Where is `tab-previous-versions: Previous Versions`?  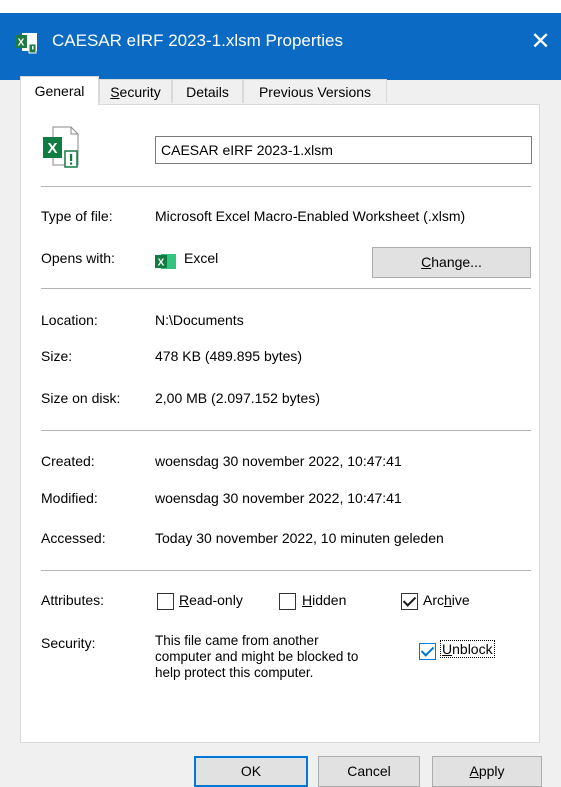
tab-previous-versions: Previous Versions is located at coordinates (315, 91).